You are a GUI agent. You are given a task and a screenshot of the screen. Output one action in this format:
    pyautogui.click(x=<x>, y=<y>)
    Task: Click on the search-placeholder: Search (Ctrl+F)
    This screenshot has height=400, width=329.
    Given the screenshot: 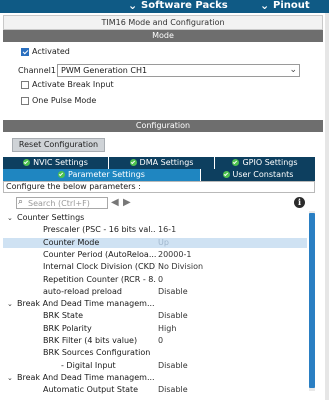 What is the action you would take?
    pyautogui.click(x=59, y=203)
    